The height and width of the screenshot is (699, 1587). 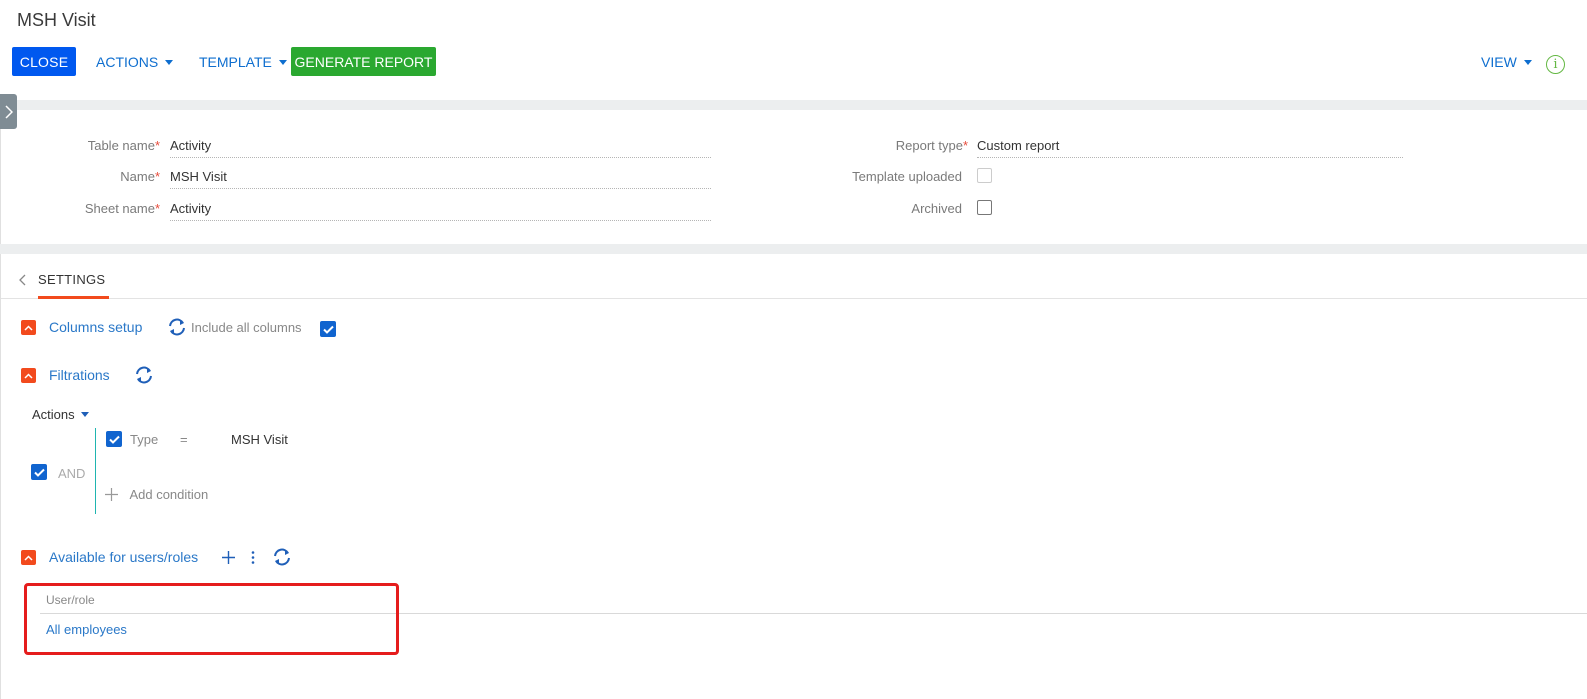 I want to click on tab-bar, so click(x=793, y=276).